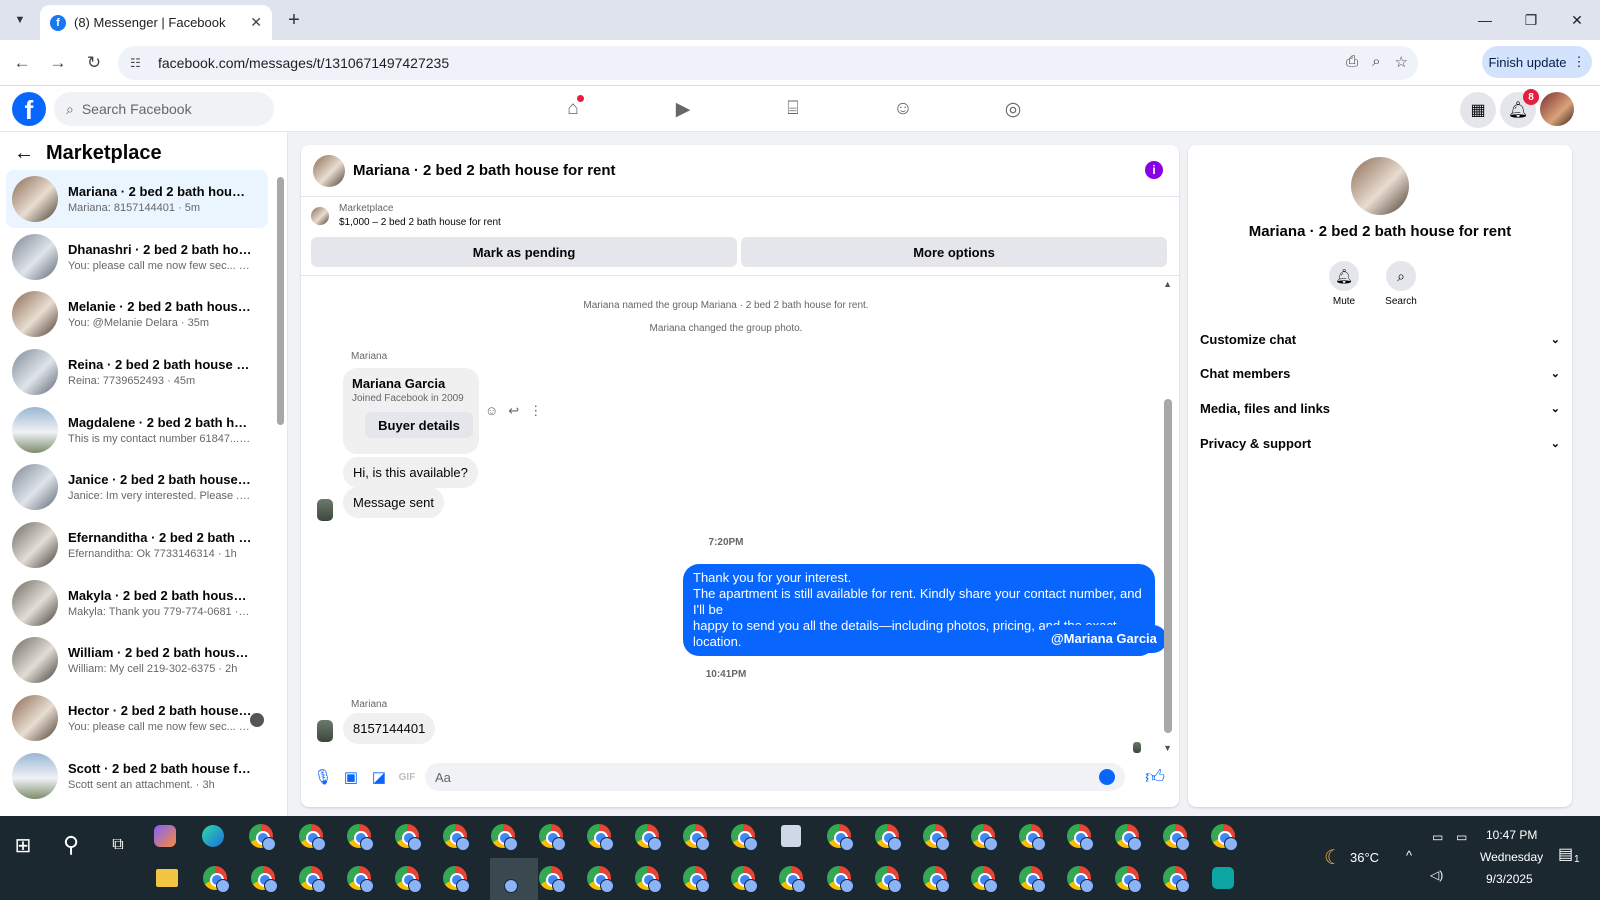  What do you see at coordinates (1168, 566) in the screenshot?
I see `chat-scroll-thumb` at bounding box center [1168, 566].